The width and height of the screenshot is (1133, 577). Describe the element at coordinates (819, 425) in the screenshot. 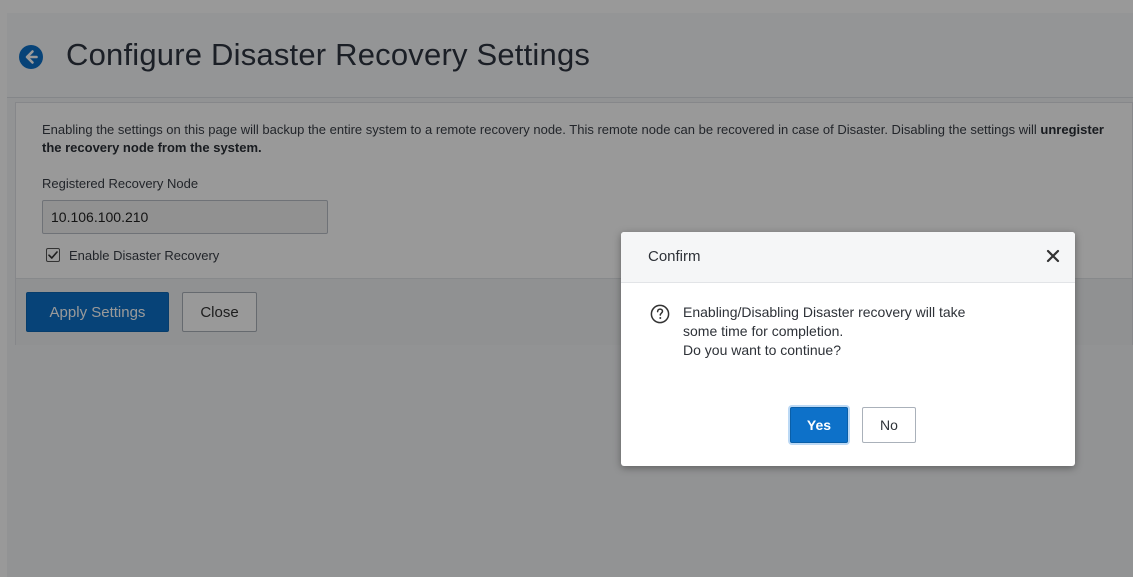

I see `yes-button: Yes` at that location.